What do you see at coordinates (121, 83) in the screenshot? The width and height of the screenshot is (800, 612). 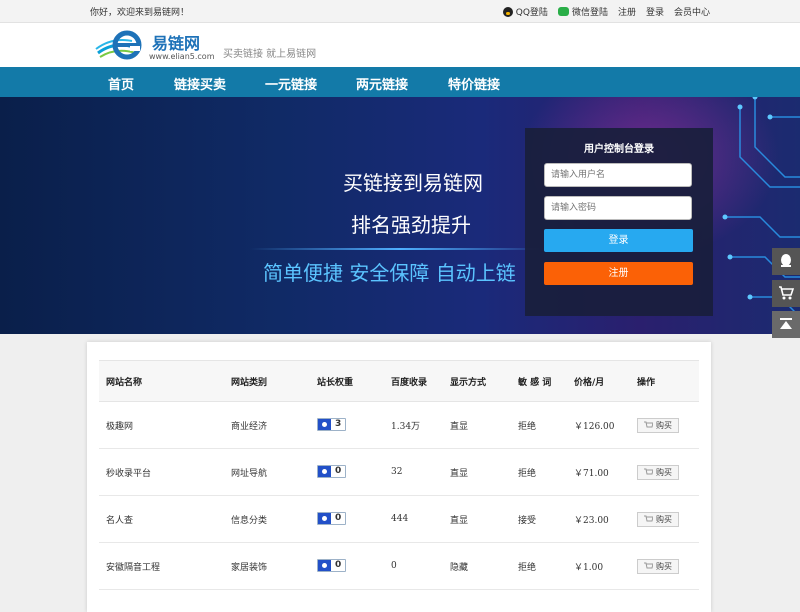 I see `nav-item-home: 首页` at bounding box center [121, 83].